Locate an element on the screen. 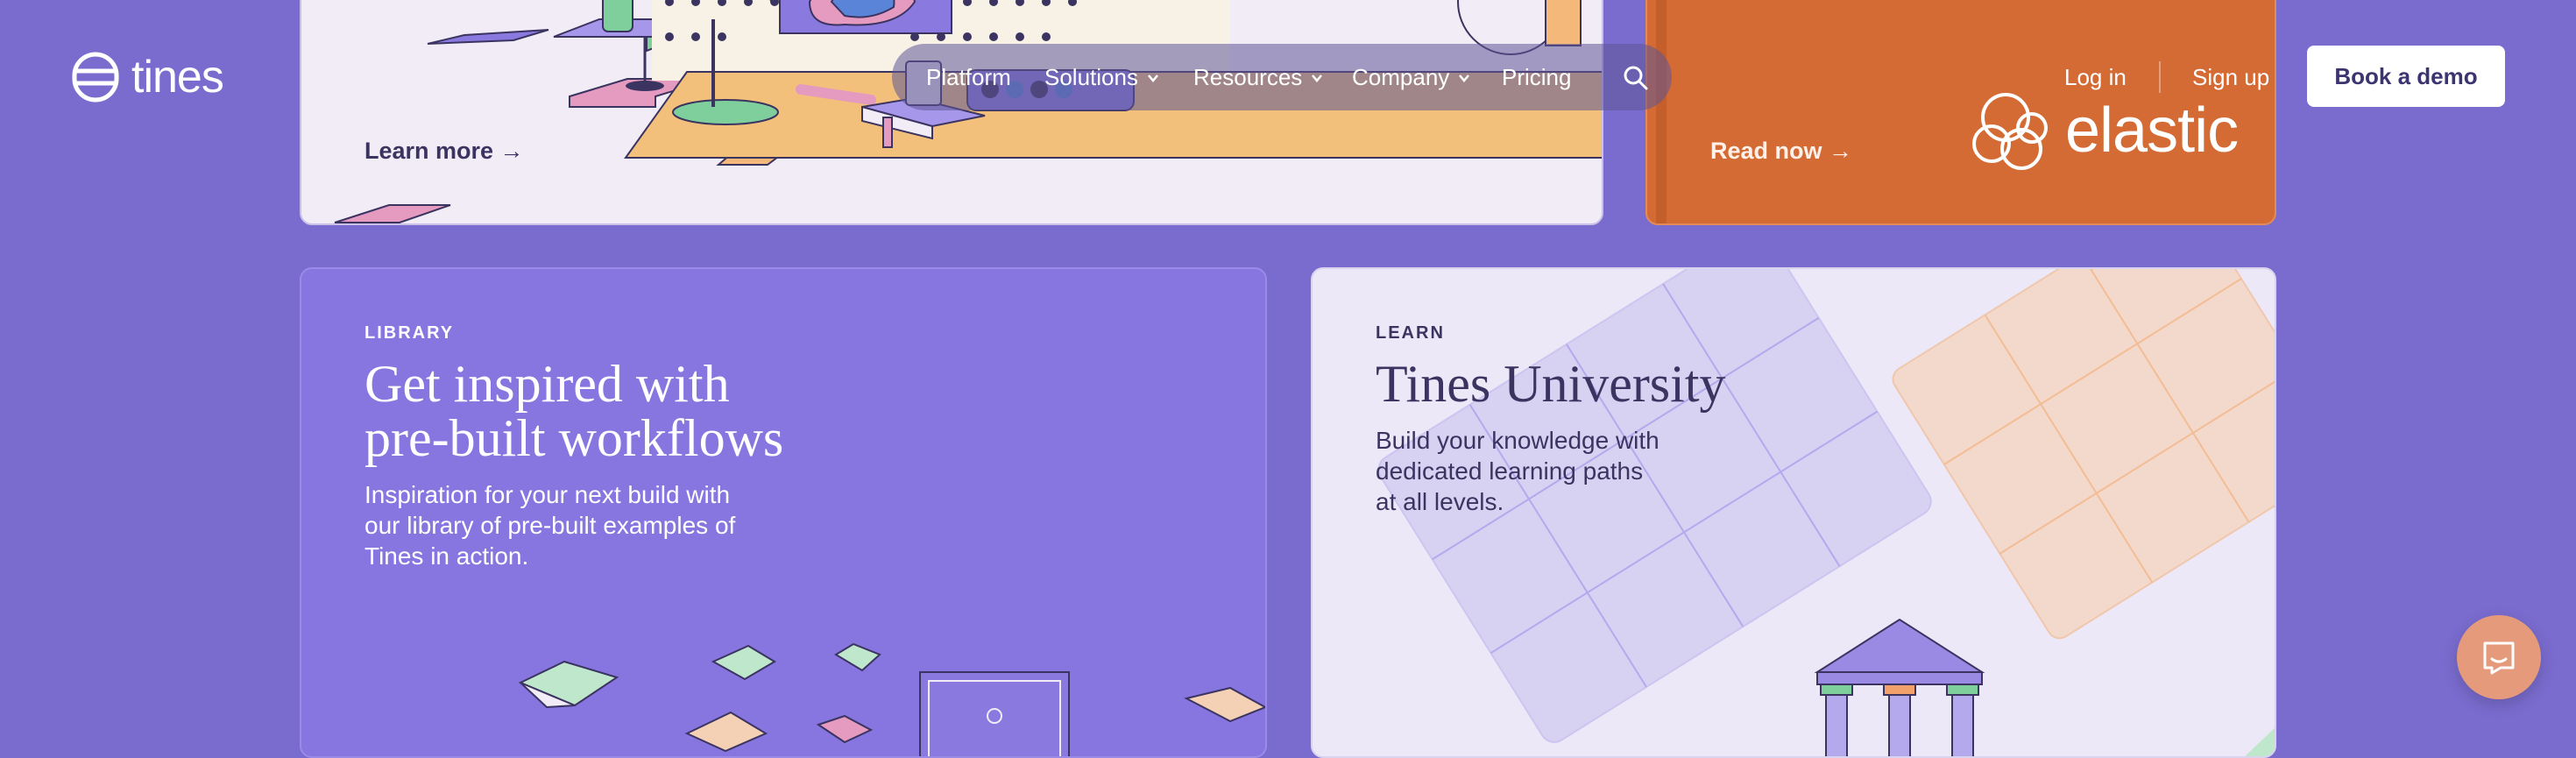  chat-icon is located at coordinates (2499, 658).